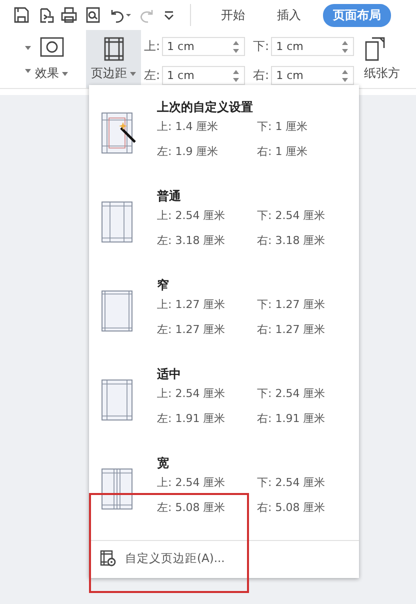 This screenshot has width=416, height=604. What do you see at coordinates (261, 75) in the screenshot?
I see `field-label: 右:` at bounding box center [261, 75].